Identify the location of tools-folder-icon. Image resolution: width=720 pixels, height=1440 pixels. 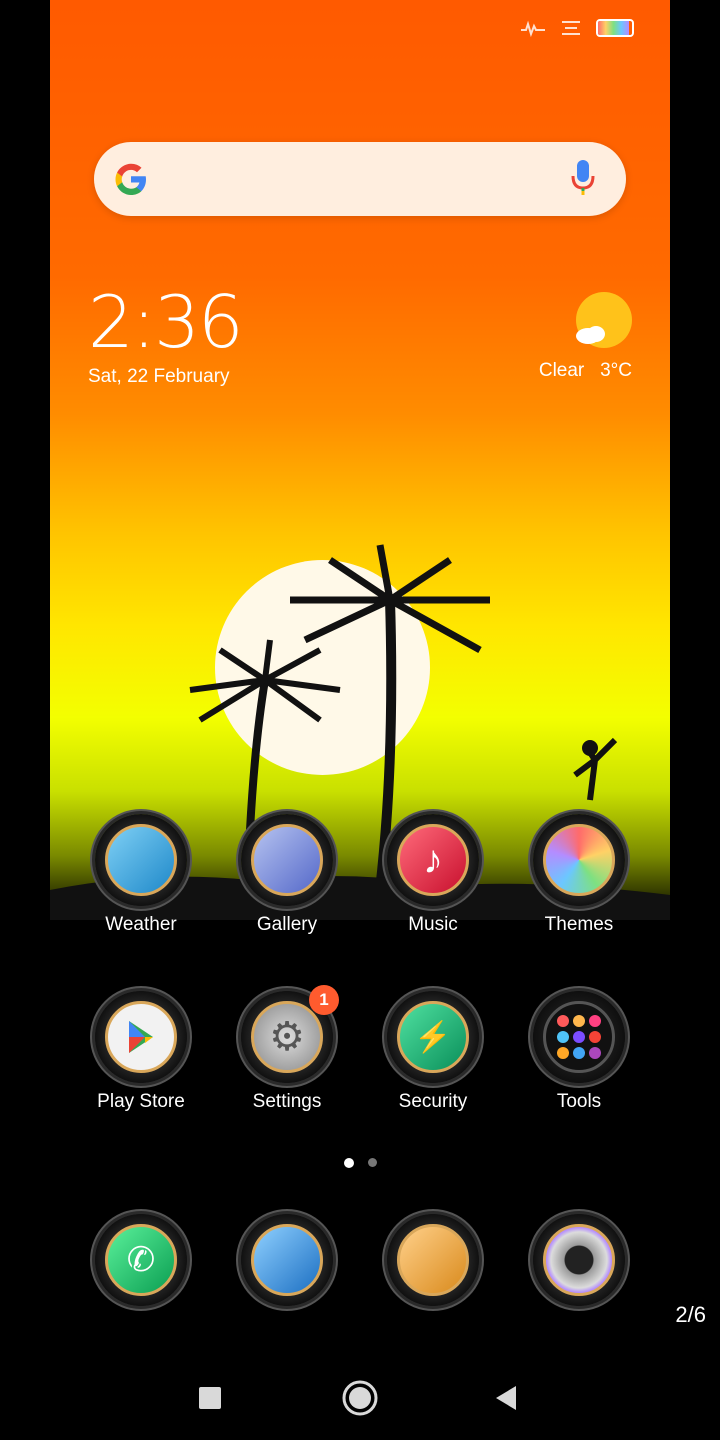
(579, 1037).